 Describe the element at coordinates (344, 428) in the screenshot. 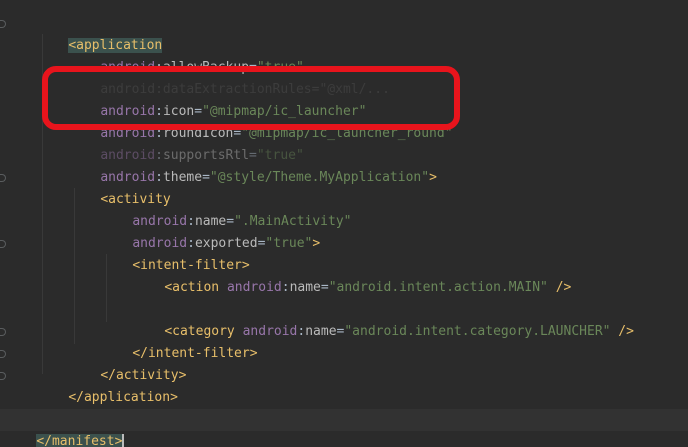

I see `code-line-current: </manifest>` at that location.